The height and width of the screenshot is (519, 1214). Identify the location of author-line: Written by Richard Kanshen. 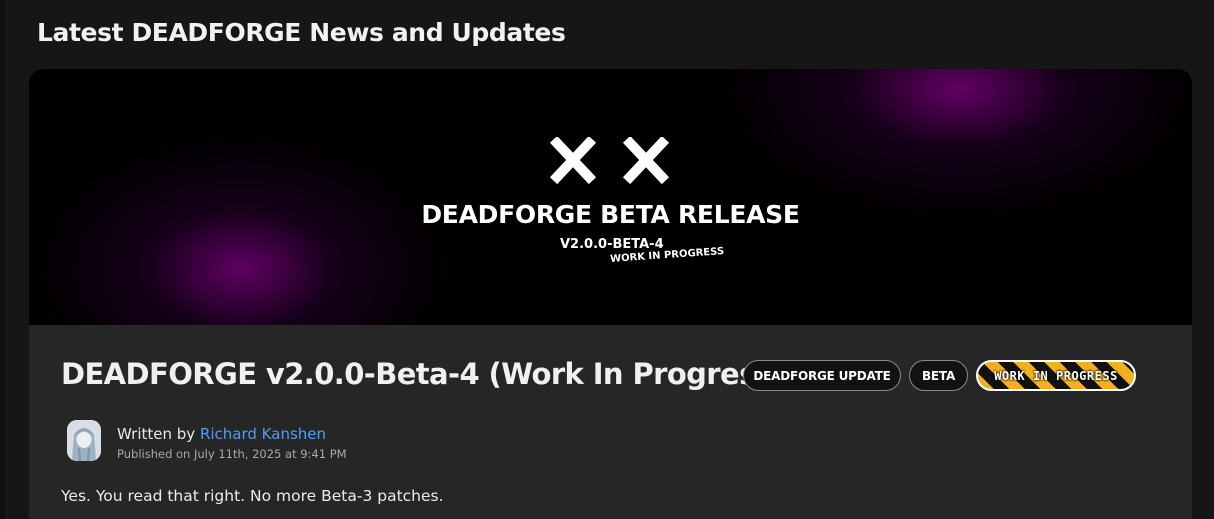
(221, 434).